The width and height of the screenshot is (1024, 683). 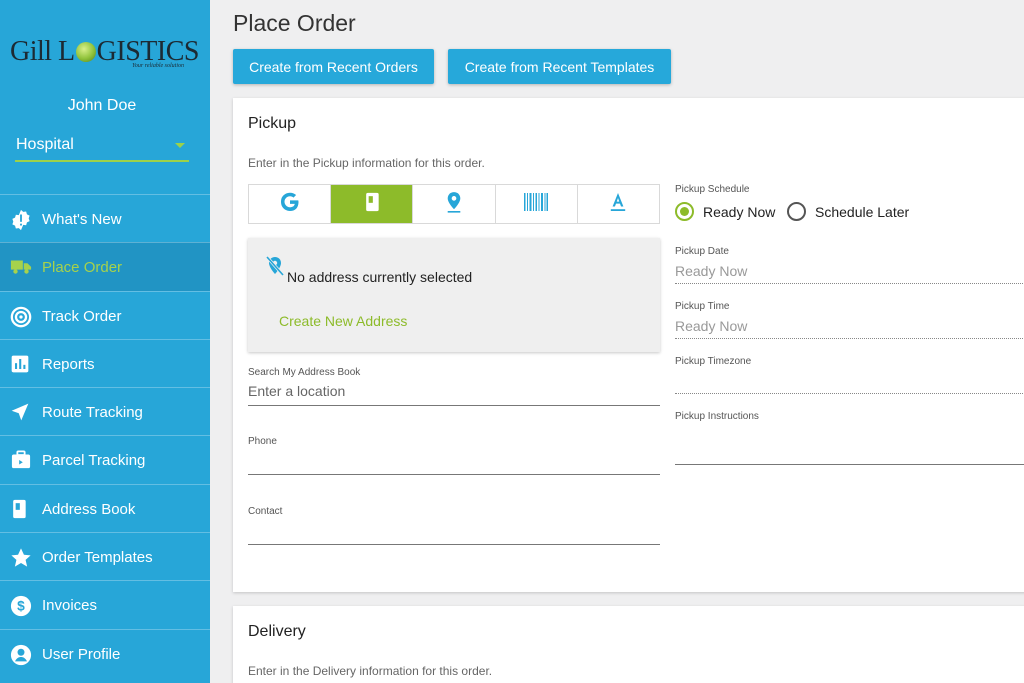 What do you see at coordinates (21, 412) in the screenshot?
I see `navigation-arrow-icon` at bounding box center [21, 412].